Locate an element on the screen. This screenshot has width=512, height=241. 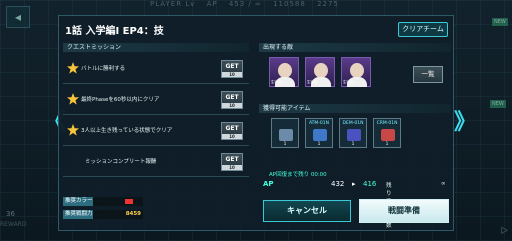
new-badge: NEW is located at coordinates (498, 104).